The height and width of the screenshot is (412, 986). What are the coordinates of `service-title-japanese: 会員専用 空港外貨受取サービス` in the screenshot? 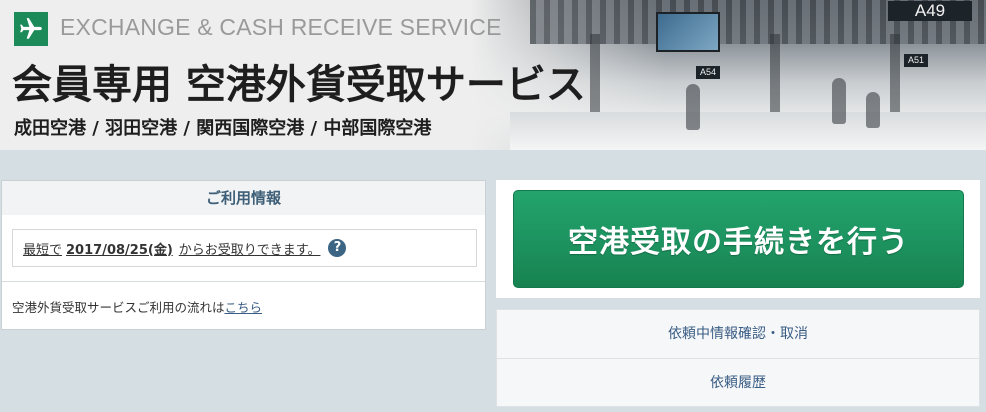 It's located at (299, 85).